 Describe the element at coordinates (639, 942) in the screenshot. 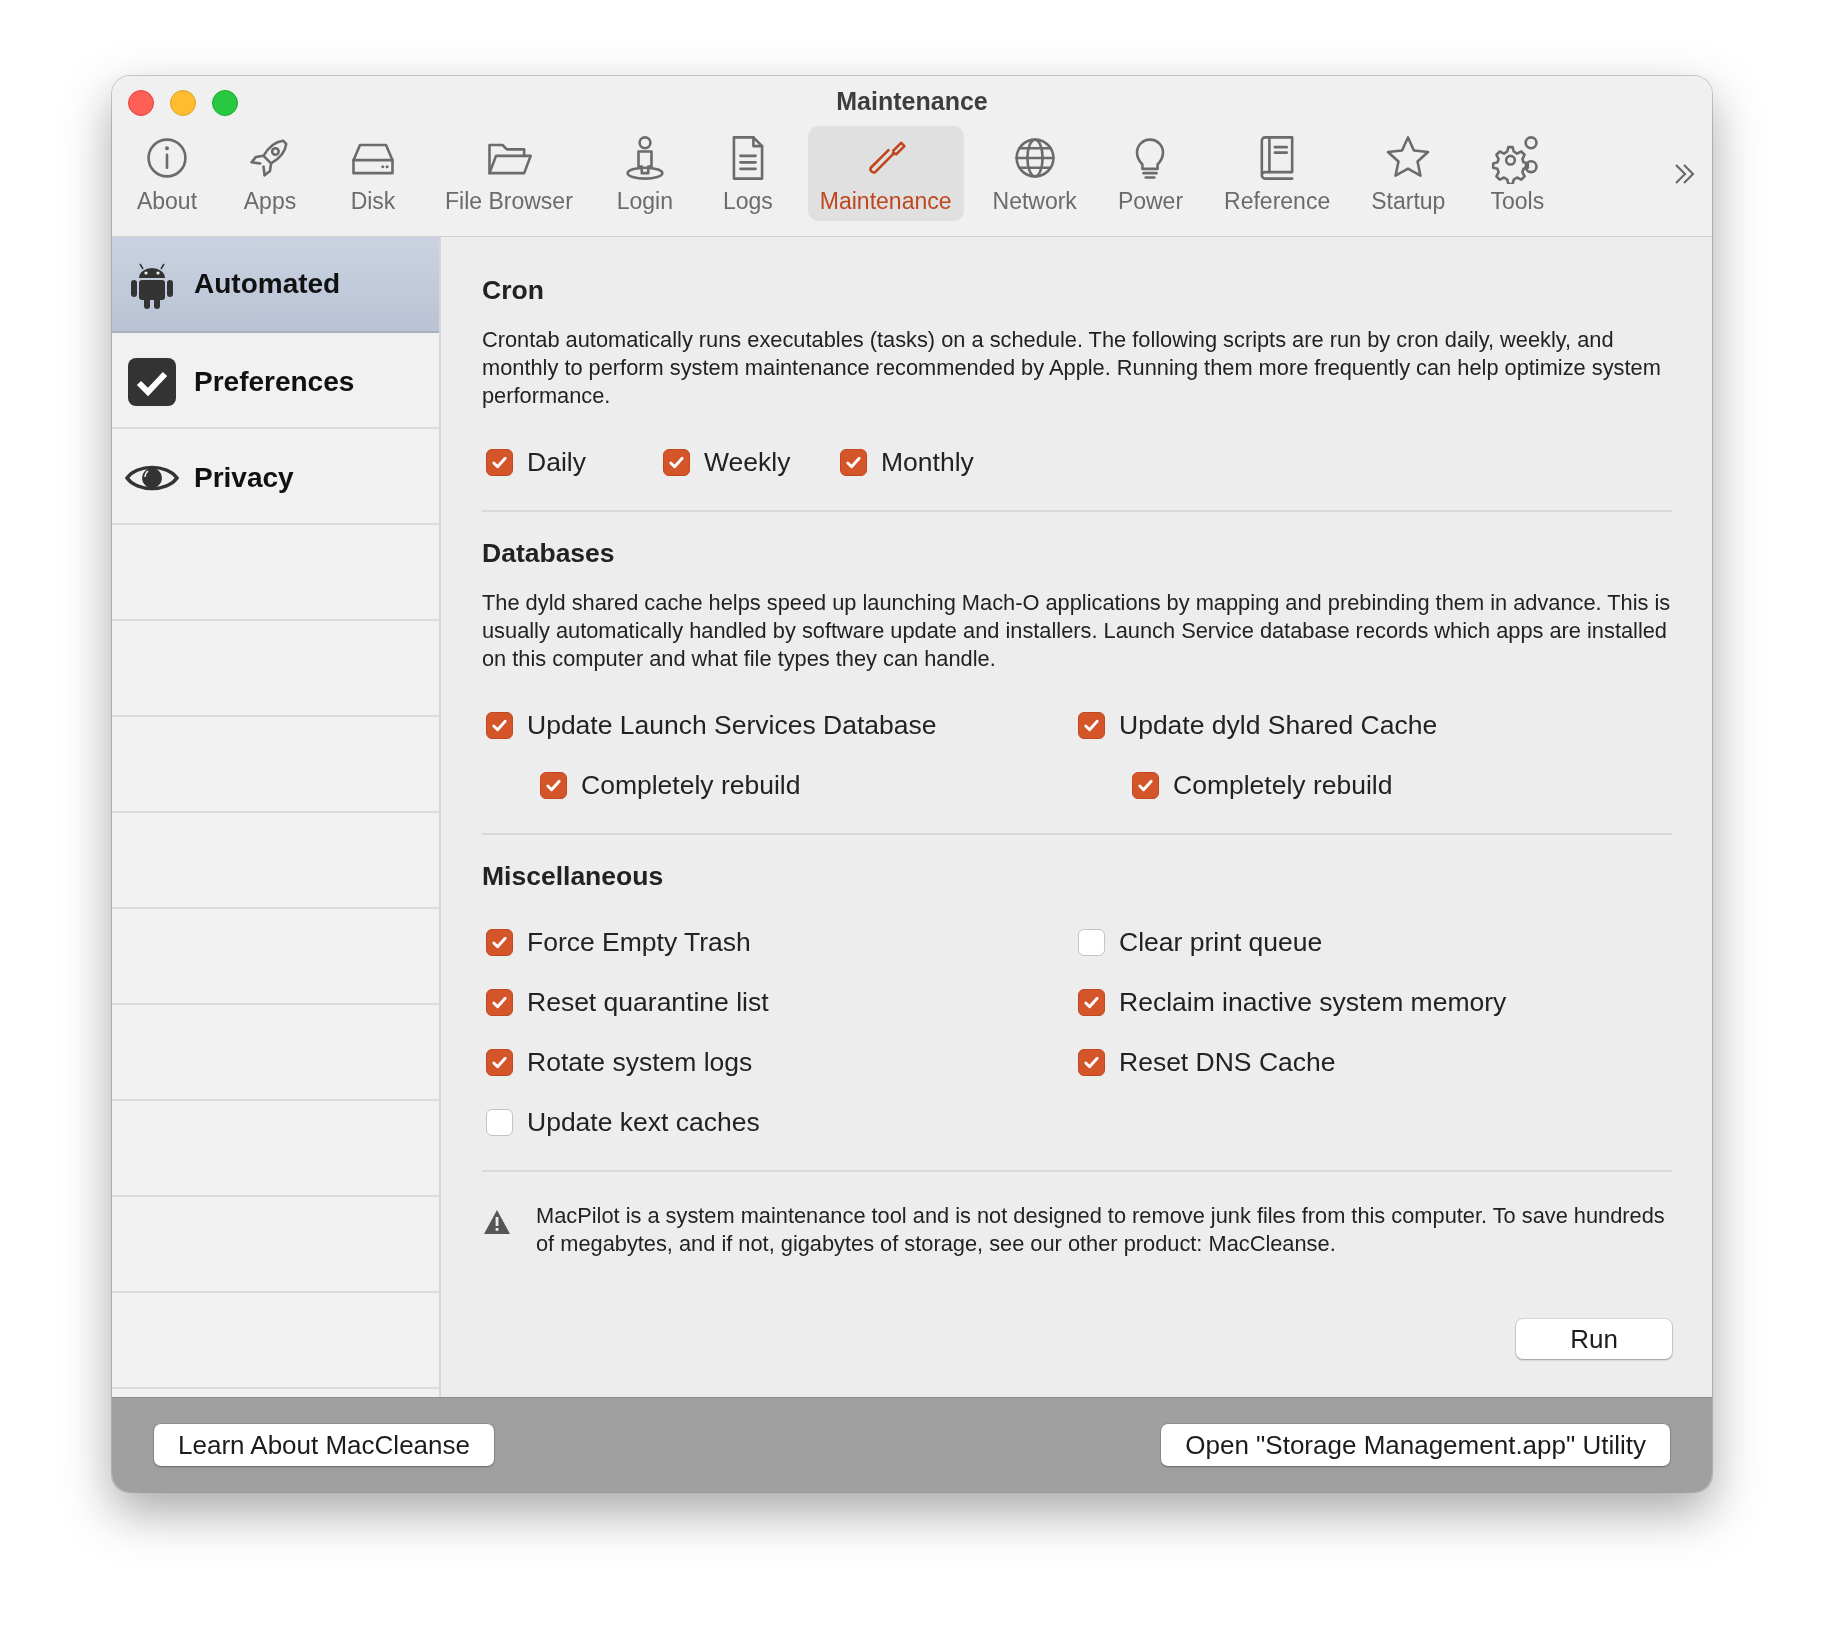

I see `checkbox-label: Force Empty Trash` at that location.